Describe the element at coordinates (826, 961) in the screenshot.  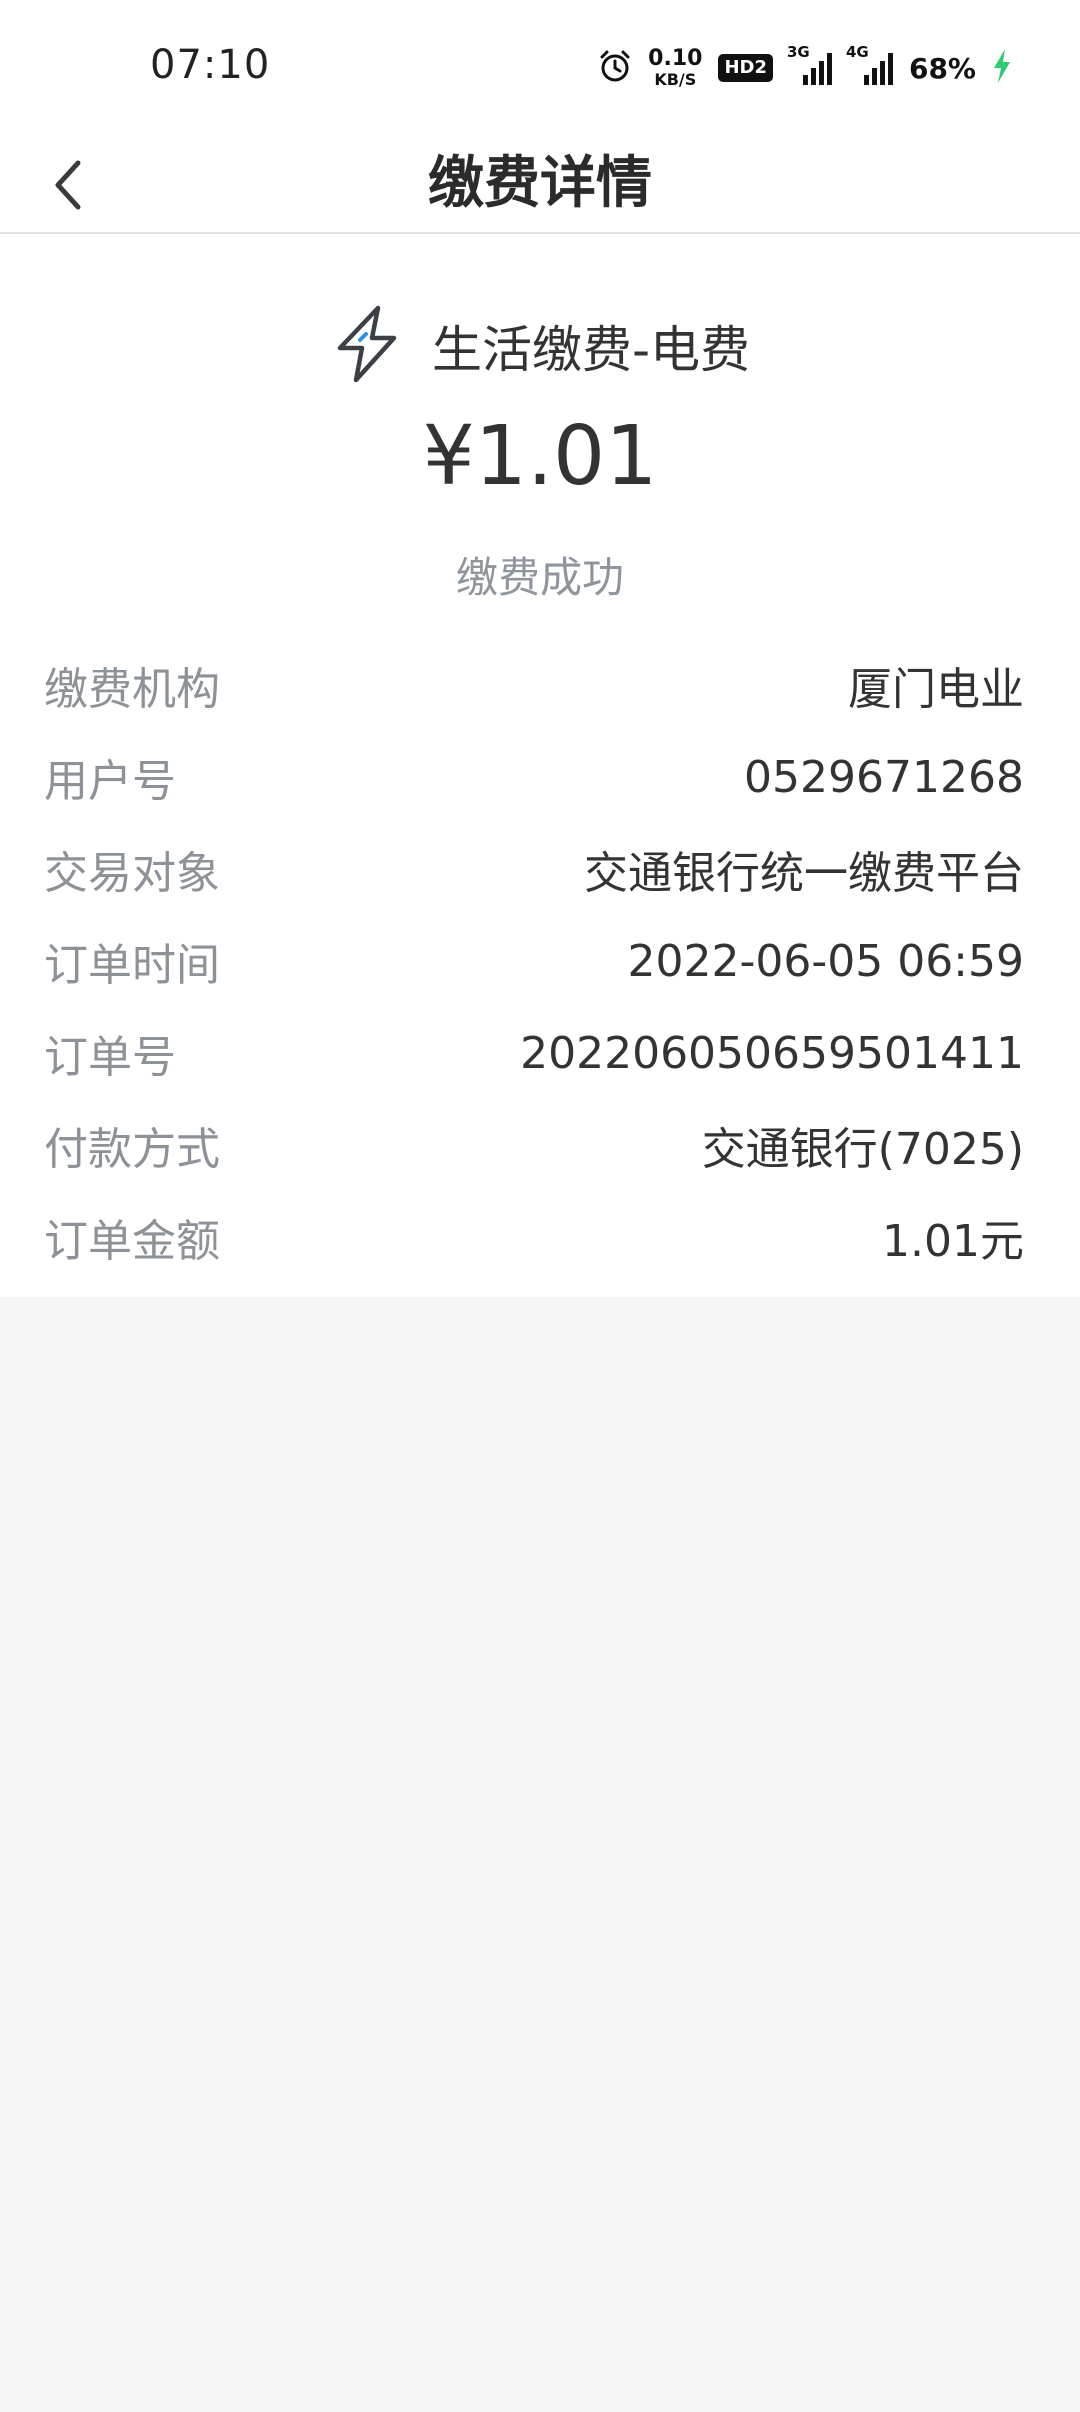
I see `detail-value: 2022-06-05 06:59` at that location.